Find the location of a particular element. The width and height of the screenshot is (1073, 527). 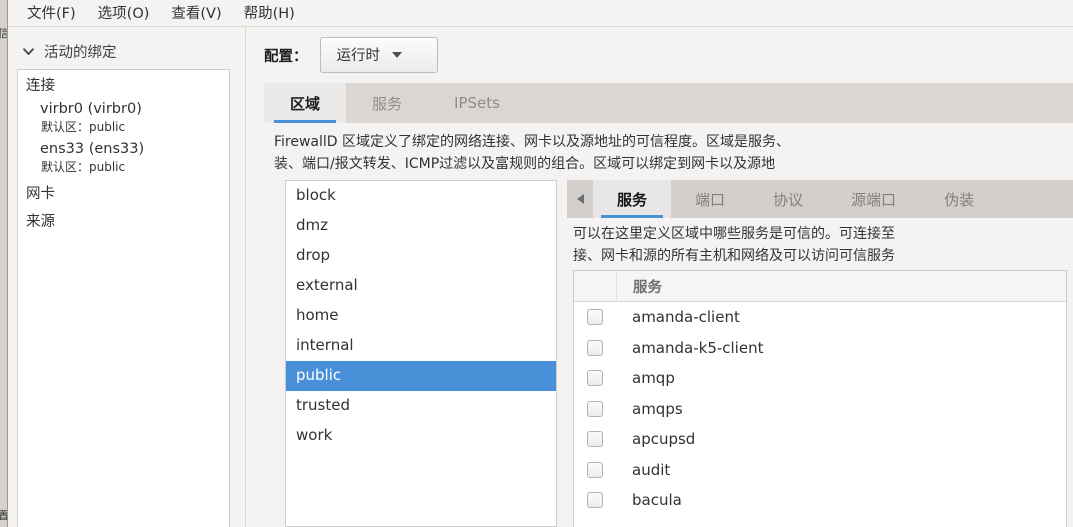

tab-ipsets: IPSets is located at coordinates (477, 103).